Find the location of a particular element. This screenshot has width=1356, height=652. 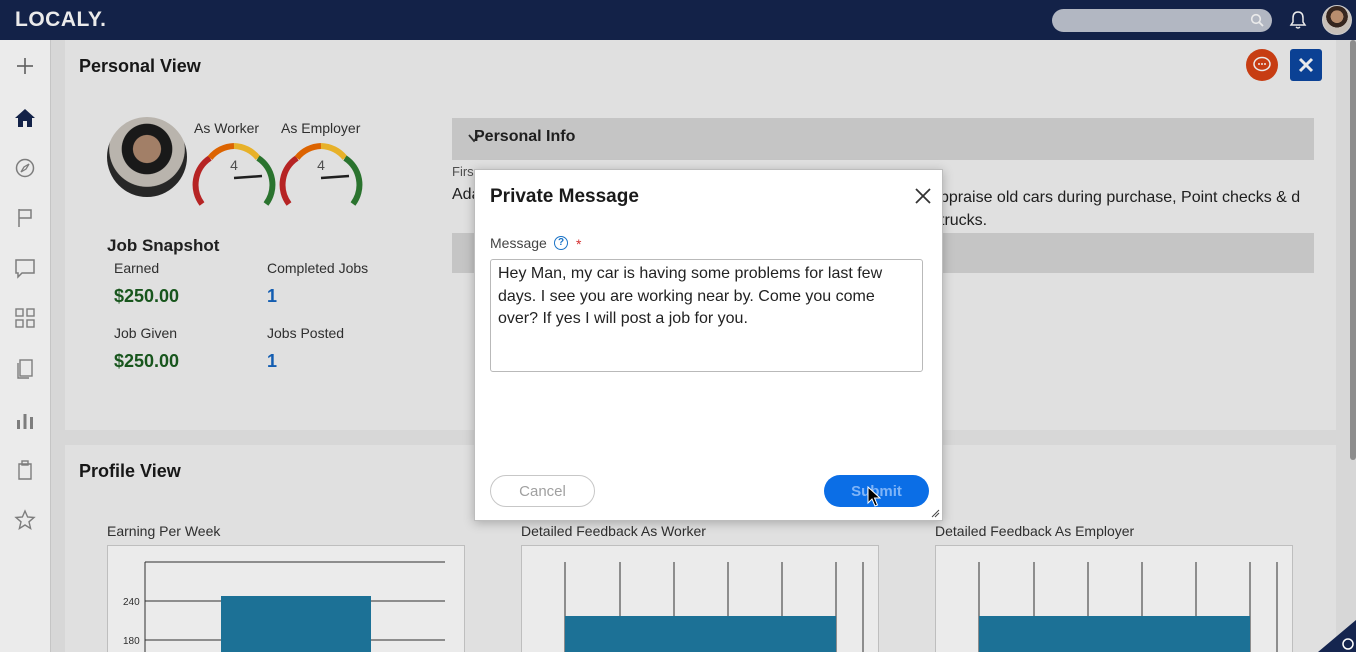

settings-corner-icon is located at coordinates (1337, 636).